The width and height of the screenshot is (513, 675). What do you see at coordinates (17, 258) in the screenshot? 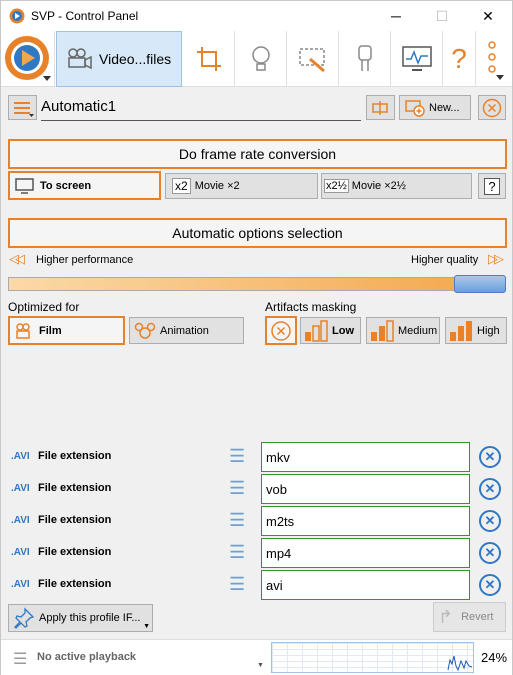
I see `rewind-icon: ◁◁` at bounding box center [17, 258].